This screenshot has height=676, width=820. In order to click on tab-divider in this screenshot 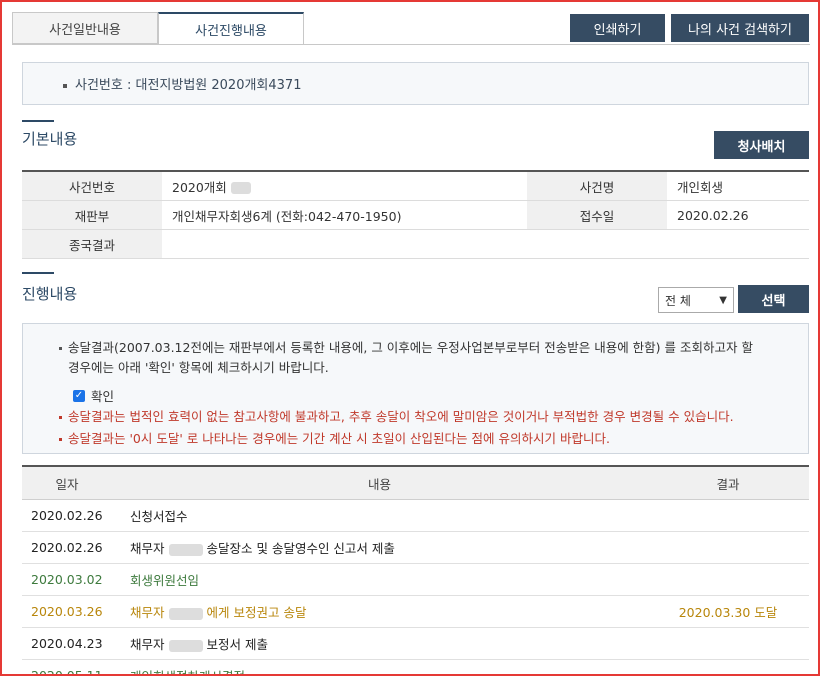, I will do `click(411, 44)`.